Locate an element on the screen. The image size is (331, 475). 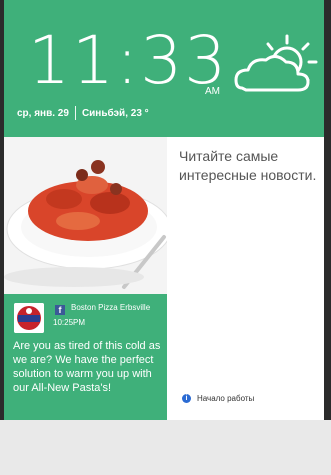
bottom-area is located at coordinates (165, 447).